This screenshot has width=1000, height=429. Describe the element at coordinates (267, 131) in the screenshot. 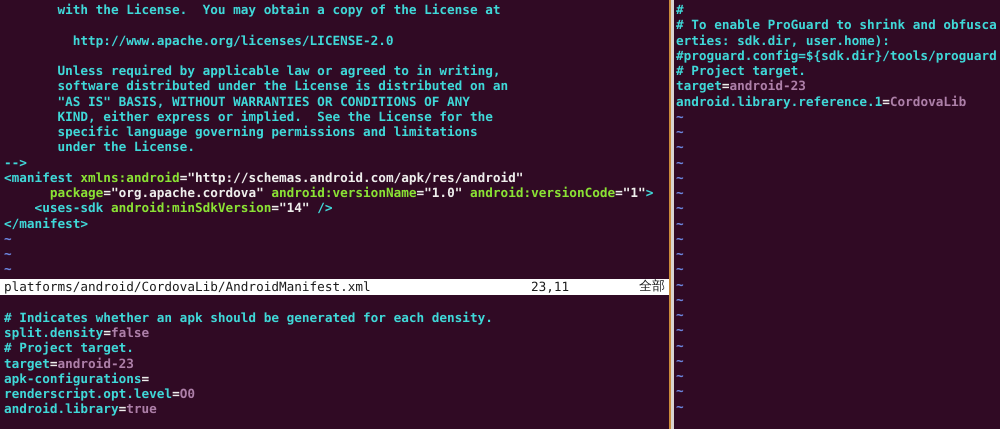

I see `code-line: specific language governing permissions and limitations` at that location.